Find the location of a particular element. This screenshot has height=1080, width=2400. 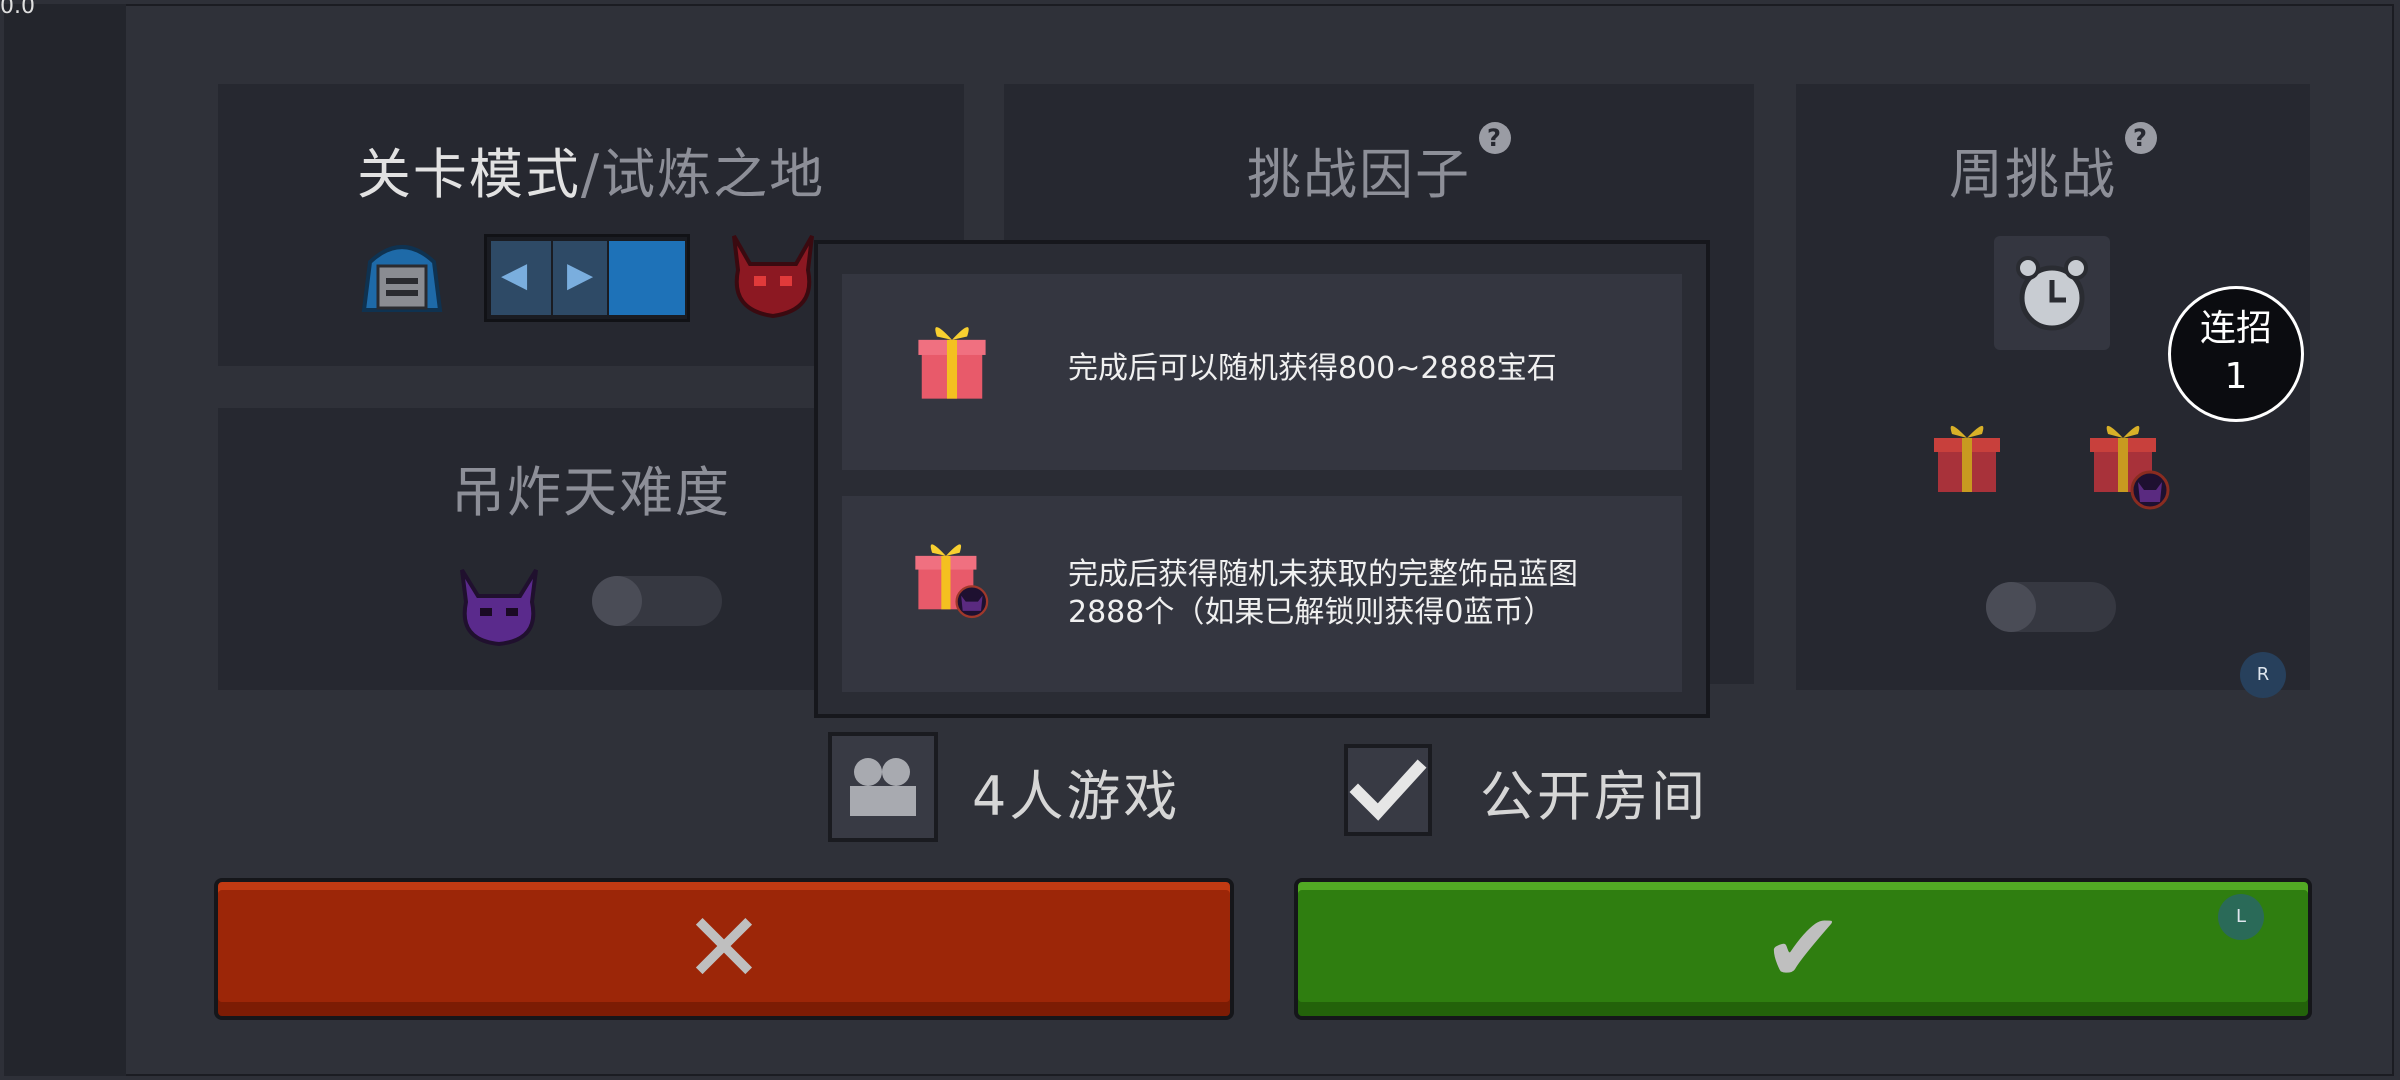

combo-count: 1 is located at coordinates (2236, 376).